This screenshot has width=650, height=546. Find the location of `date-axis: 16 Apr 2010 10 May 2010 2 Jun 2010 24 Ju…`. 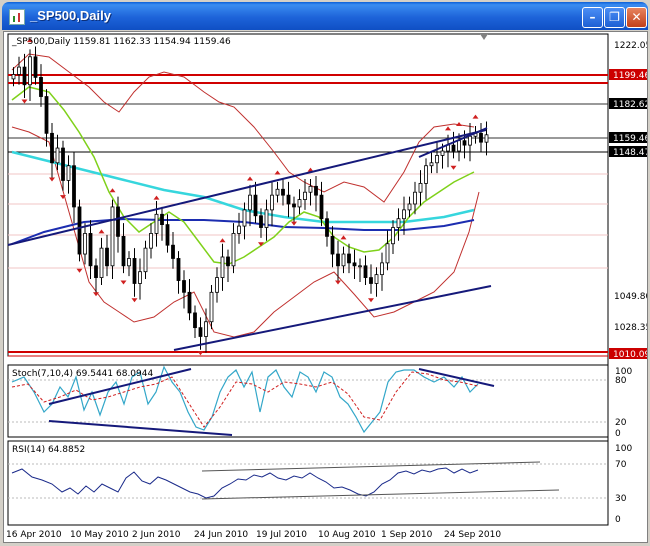

date-axis: 16 Apr 2010 10 May 2010 2 Jun 2010 24 Ju… is located at coordinates (253, 535).